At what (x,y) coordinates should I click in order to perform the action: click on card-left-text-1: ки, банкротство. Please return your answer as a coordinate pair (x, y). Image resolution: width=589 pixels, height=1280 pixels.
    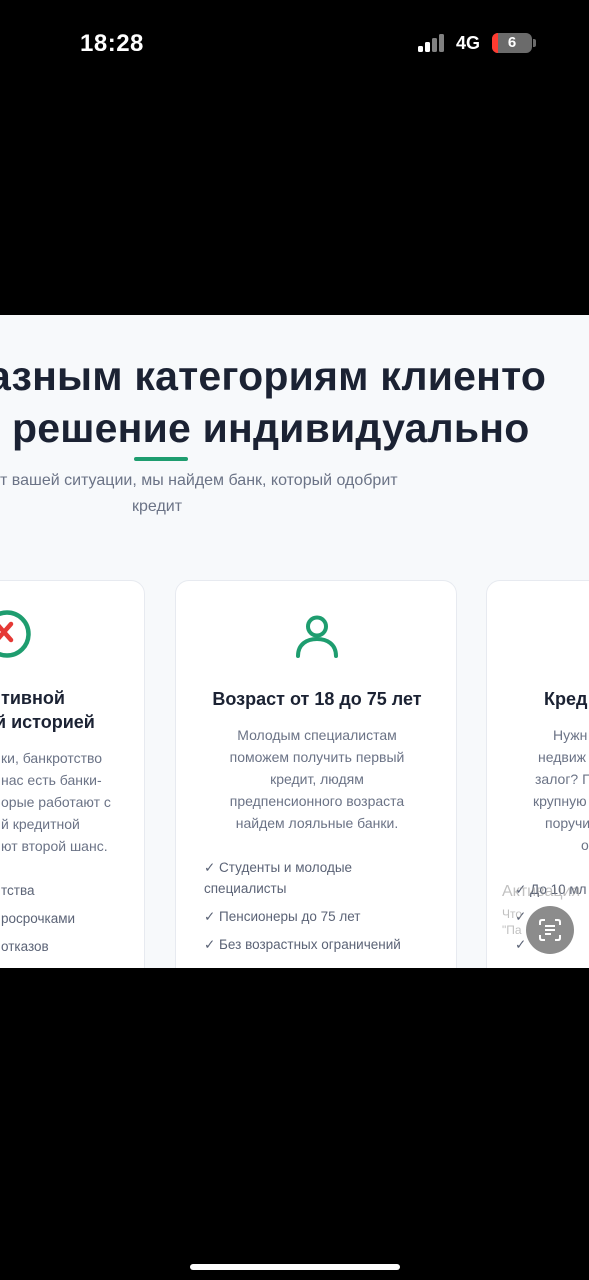
    Looking at the image, I should click on (52, 758).